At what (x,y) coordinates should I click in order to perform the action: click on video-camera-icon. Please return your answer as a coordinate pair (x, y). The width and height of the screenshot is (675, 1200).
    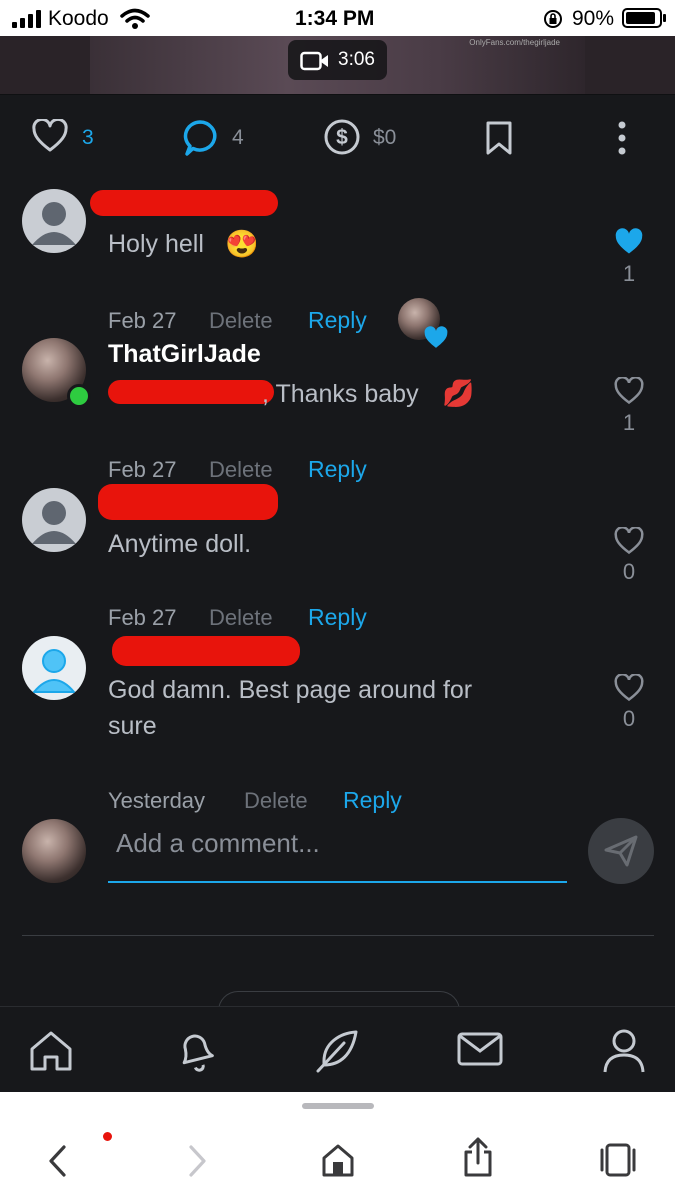
    Looking at the image, I should click on (314, 61).